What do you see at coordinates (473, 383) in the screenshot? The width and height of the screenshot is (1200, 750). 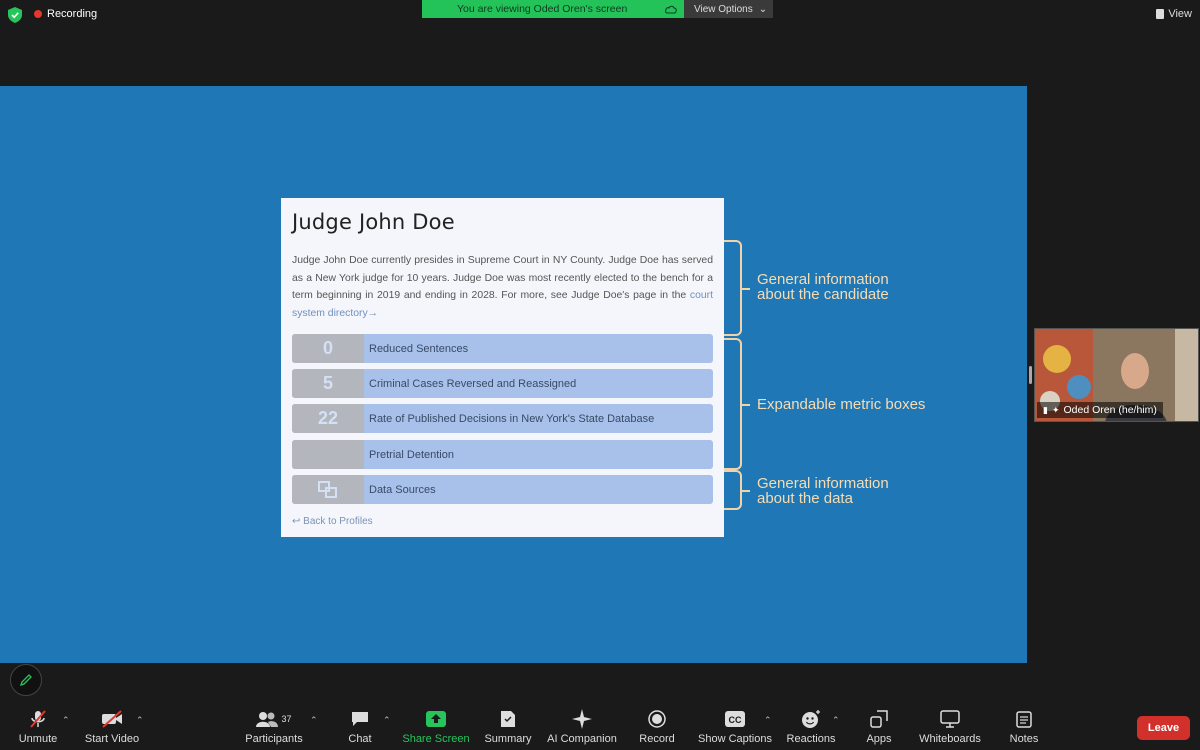 I see `metric-label: Criminal Cases Reversed and Reassigned` at bounding box center [473, 383].